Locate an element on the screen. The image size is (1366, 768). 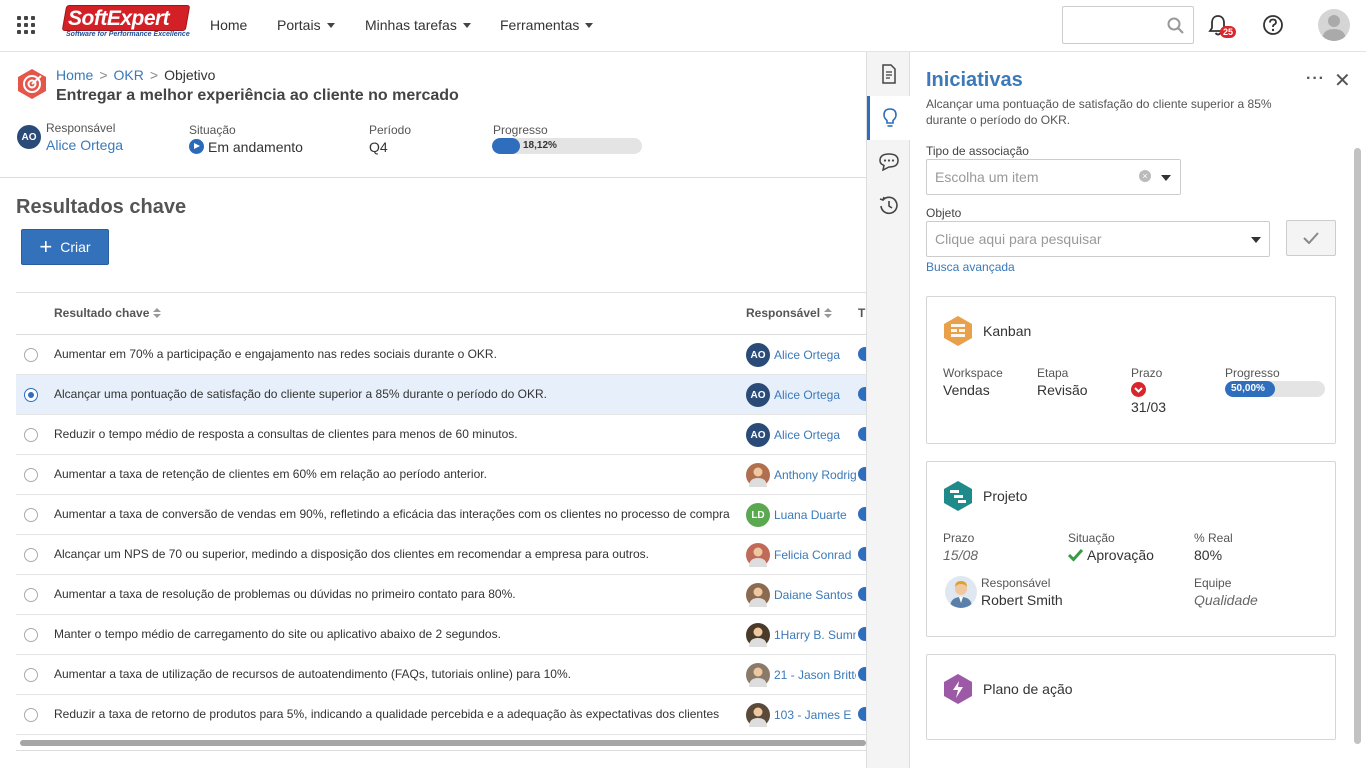
table-header: Resultado chave Responsável T is located at coordinates (441, 313).